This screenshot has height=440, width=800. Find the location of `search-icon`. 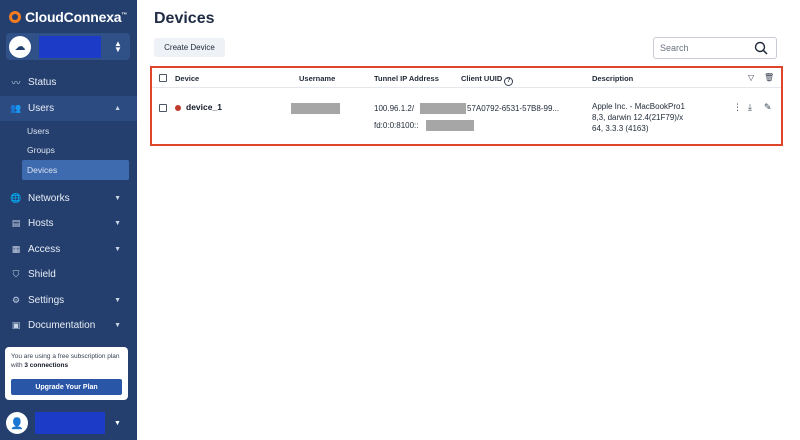

search-icon is located at coordinates (761, 48).